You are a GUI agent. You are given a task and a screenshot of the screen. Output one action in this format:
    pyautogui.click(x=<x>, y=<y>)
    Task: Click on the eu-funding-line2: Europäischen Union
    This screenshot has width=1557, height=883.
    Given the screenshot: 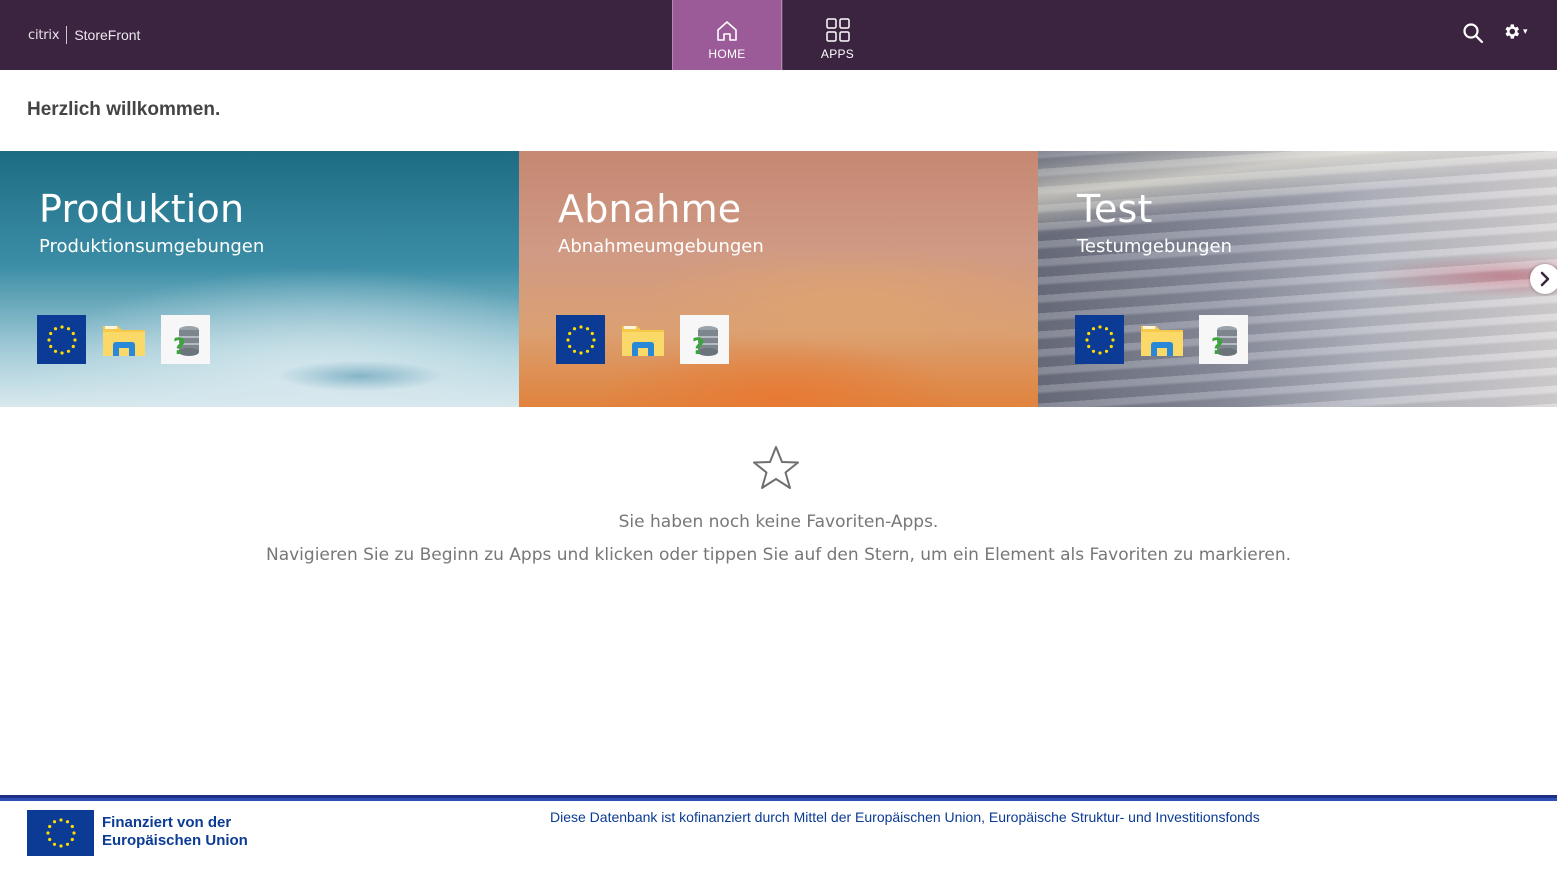 What is the action you would take?
    pyautogui.click(x=175, y=840)
    